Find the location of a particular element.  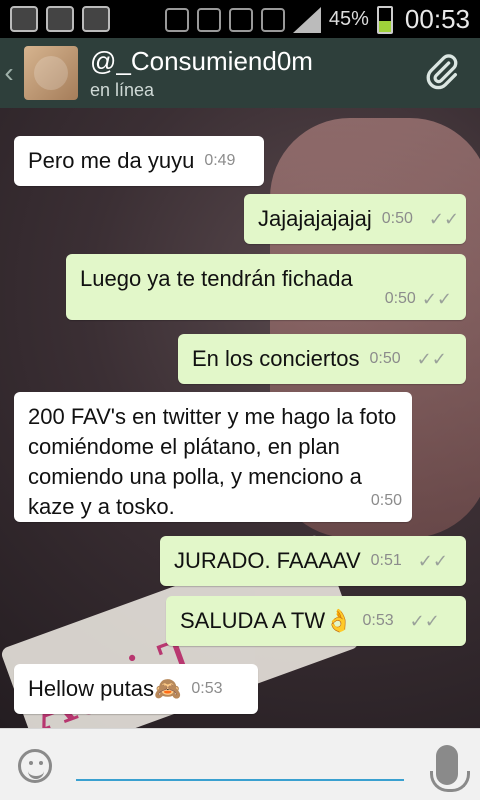

message-text: En los conciertos is located at coordinates (276, 358).